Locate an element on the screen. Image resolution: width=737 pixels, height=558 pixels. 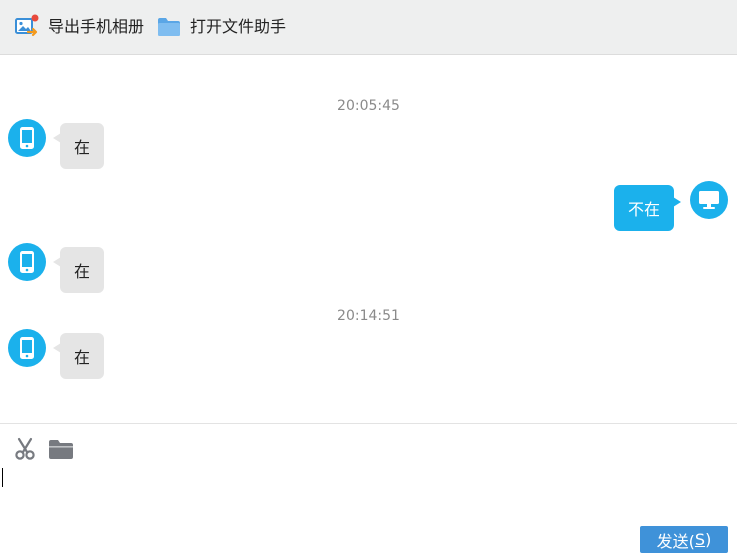
composer-divider is located at coordinates (368, 423).